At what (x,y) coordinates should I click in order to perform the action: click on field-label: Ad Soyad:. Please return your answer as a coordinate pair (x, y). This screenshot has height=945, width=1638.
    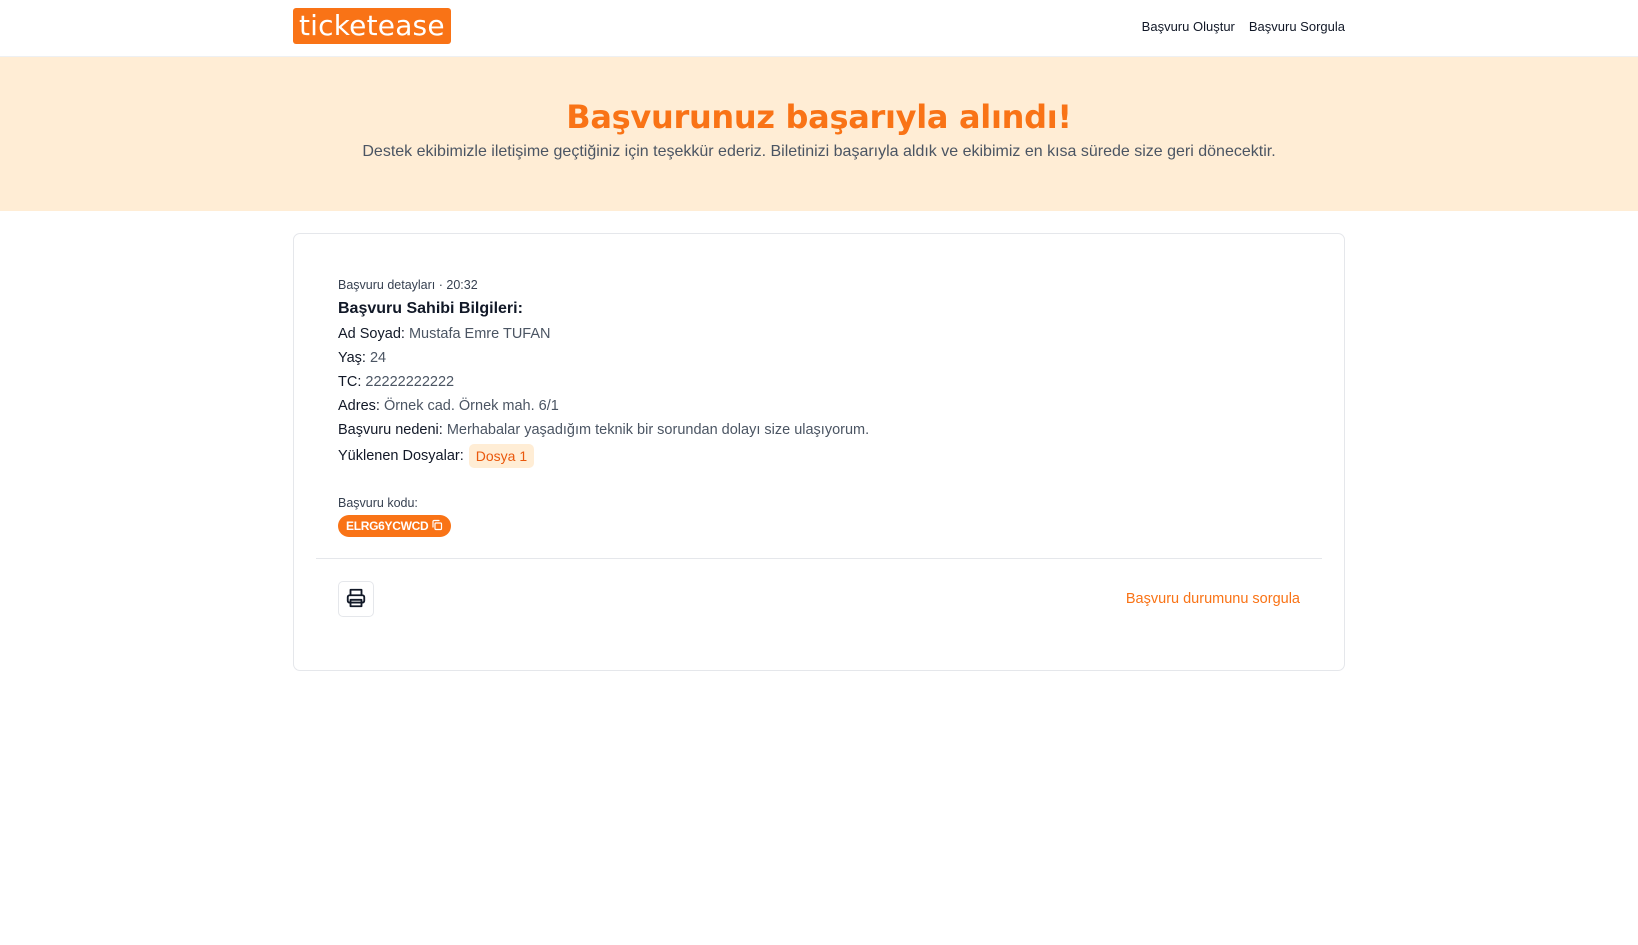
    Looking at the image, I should click on (371, 334).